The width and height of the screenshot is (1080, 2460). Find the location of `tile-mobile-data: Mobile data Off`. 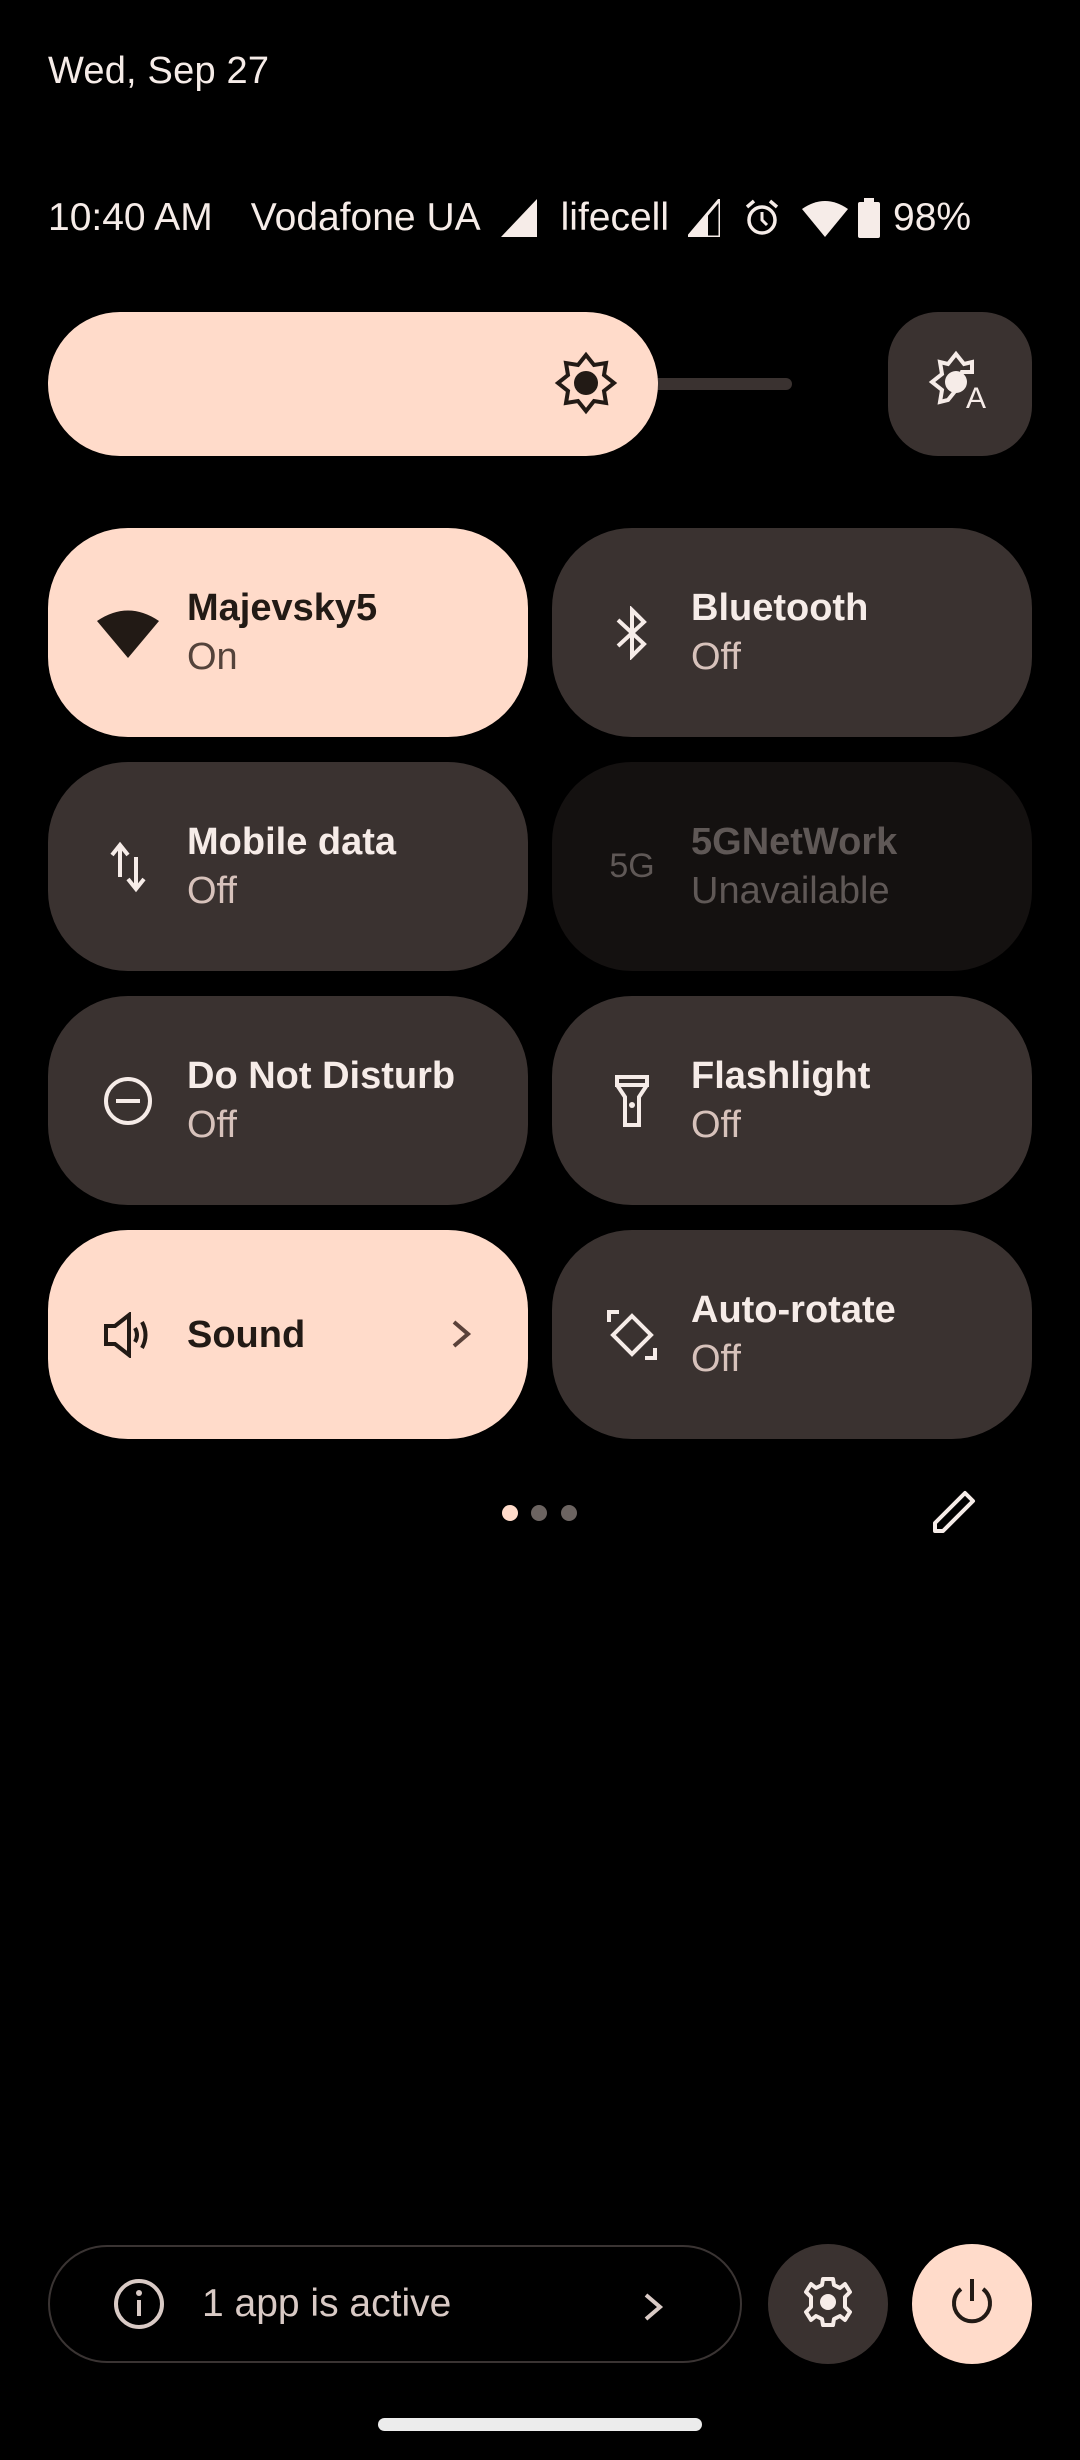

tile-mobile-data: Mobile data Off is located at coordinates (288, 866).